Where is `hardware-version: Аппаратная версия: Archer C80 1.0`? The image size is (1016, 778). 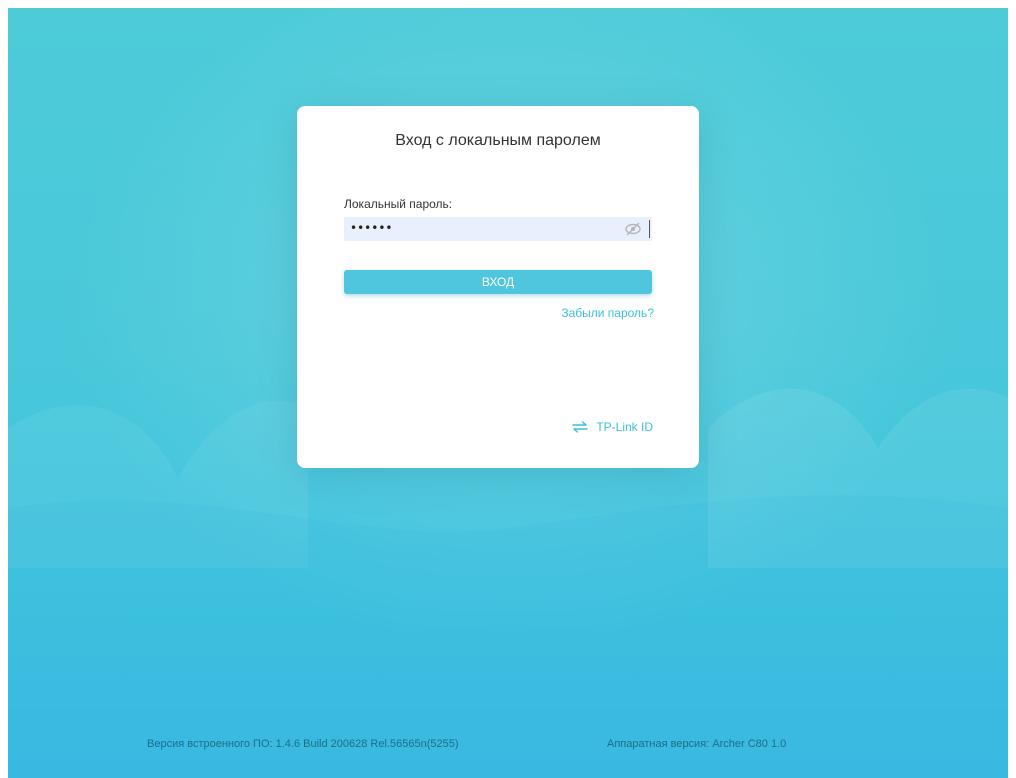
hardware-version: Аппаратная версия: Archer C80 1.0 is located at coordinates (697, 744).